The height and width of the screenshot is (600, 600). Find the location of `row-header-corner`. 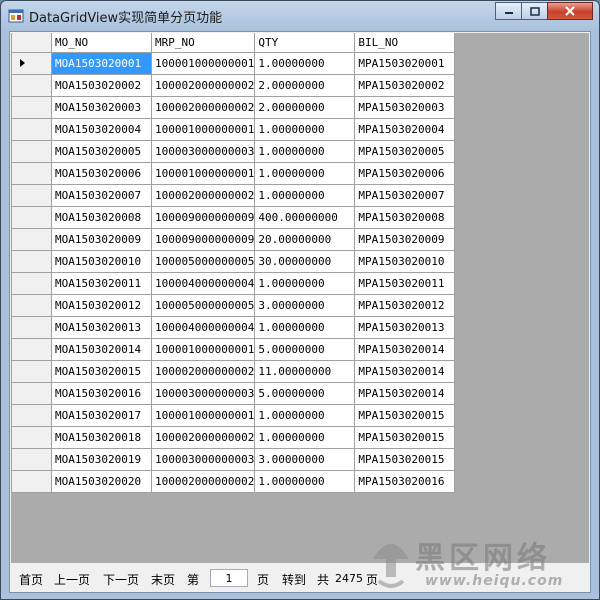

row-header-corner is located at coordinates (31, 43).